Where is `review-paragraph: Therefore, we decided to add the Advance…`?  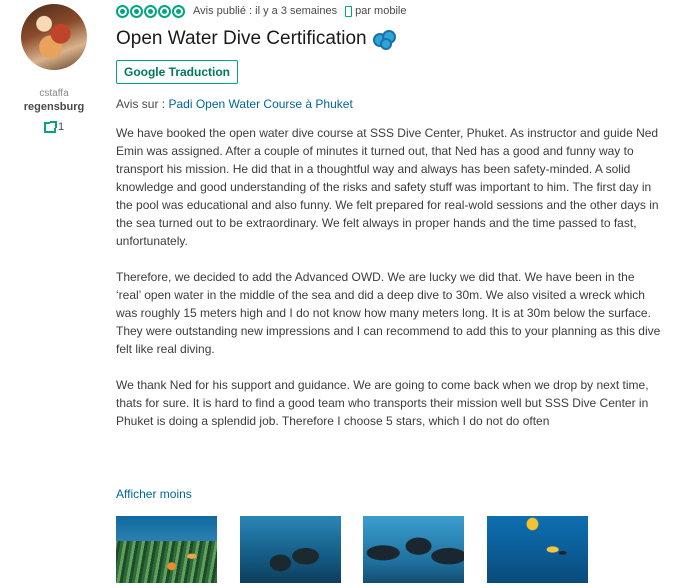 review-paragraph: Therefore, we decided to add the Advance… is located at coordinates (388, 313).